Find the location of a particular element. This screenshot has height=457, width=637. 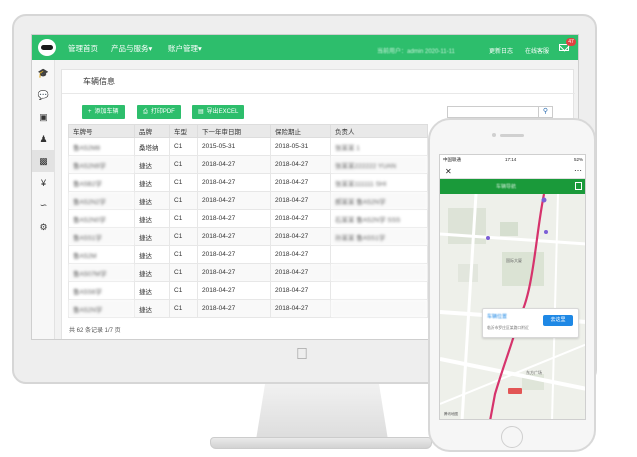

print-pdf-button: ⎙ 打印PDF is located at coordinates (159, 112).